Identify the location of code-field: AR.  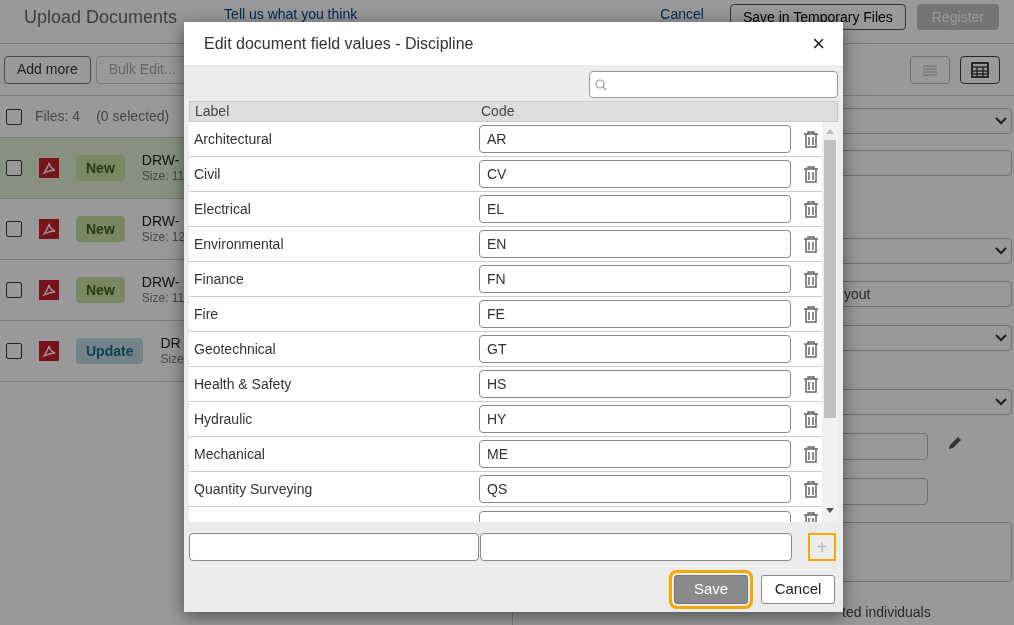
(635, 139).